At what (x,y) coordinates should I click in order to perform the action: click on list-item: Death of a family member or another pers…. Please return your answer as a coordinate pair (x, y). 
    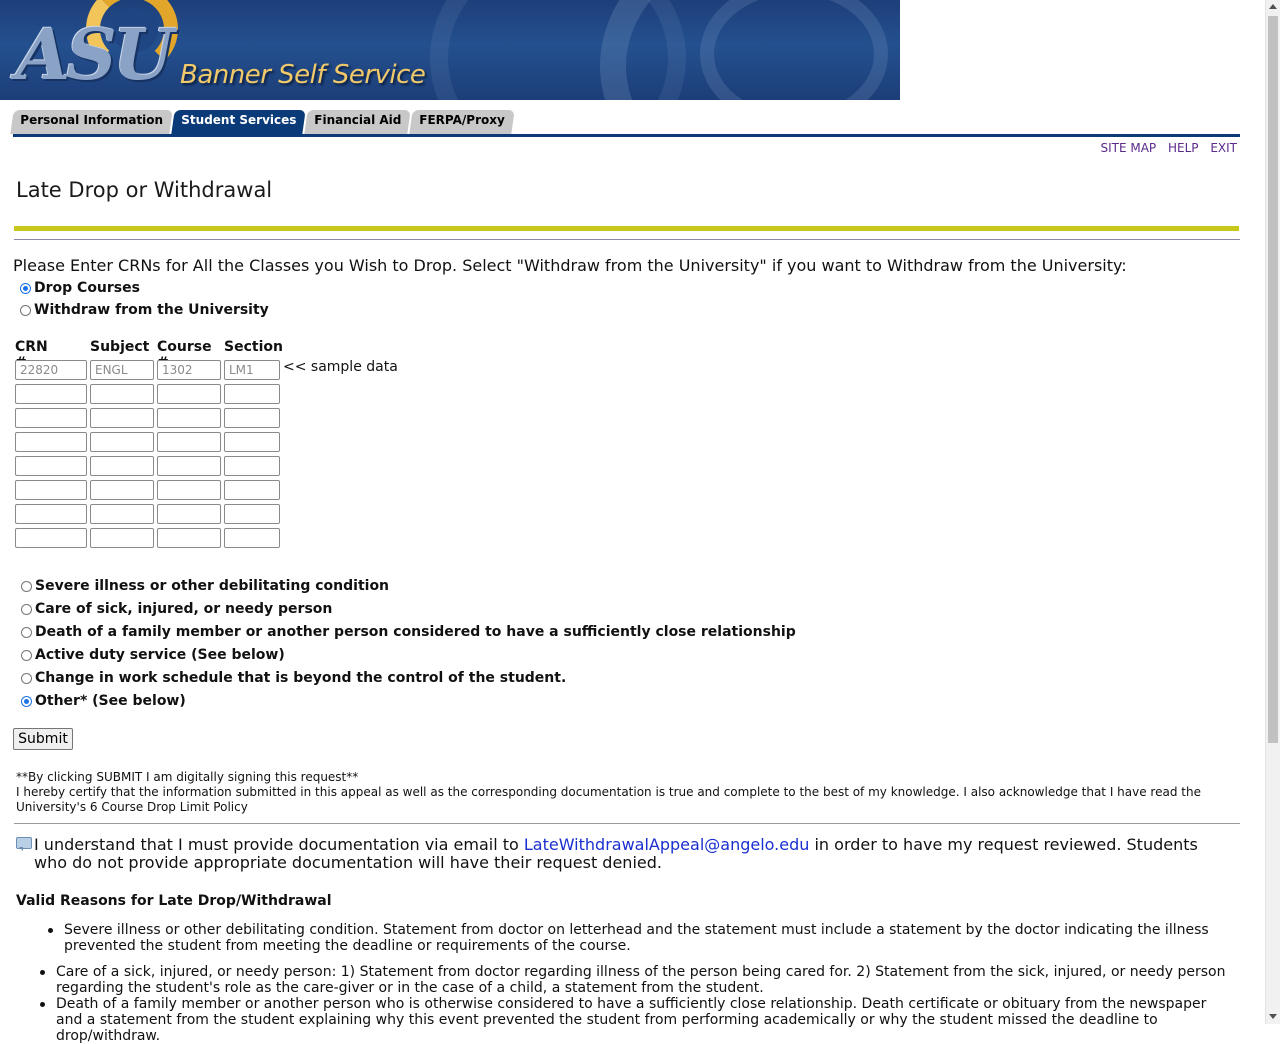
    Looking at the image, I should click on (634, 1020).